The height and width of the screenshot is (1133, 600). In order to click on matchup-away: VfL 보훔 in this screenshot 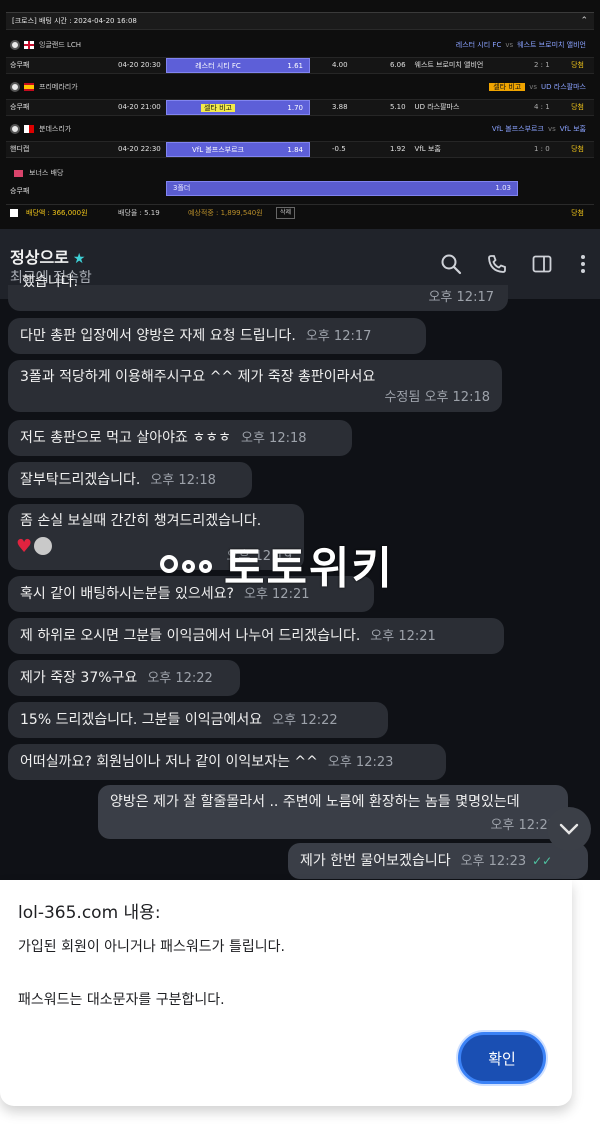, I will do `click(572, 128)`.